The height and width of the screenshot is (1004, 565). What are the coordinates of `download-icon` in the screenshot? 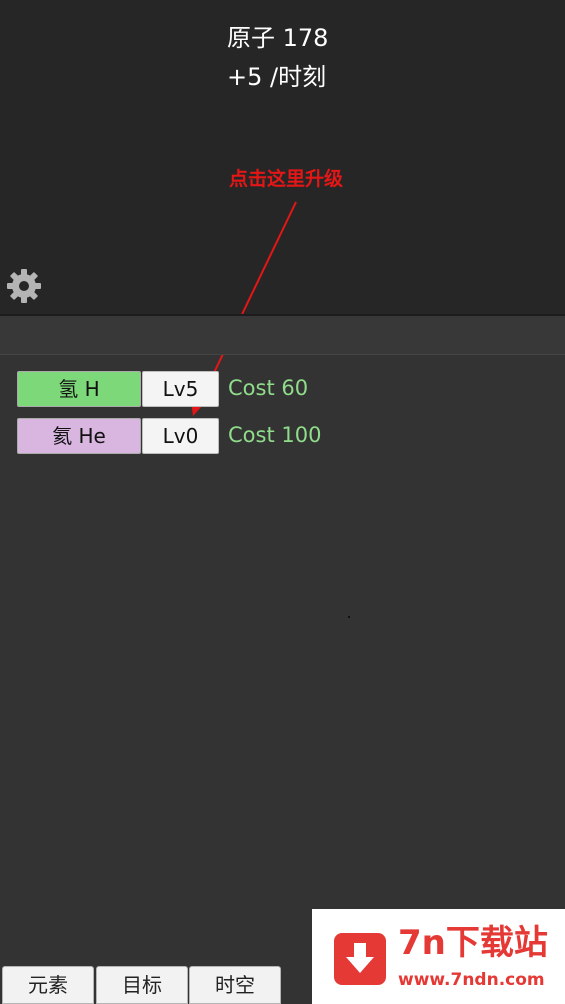 It's located at (360, 959).